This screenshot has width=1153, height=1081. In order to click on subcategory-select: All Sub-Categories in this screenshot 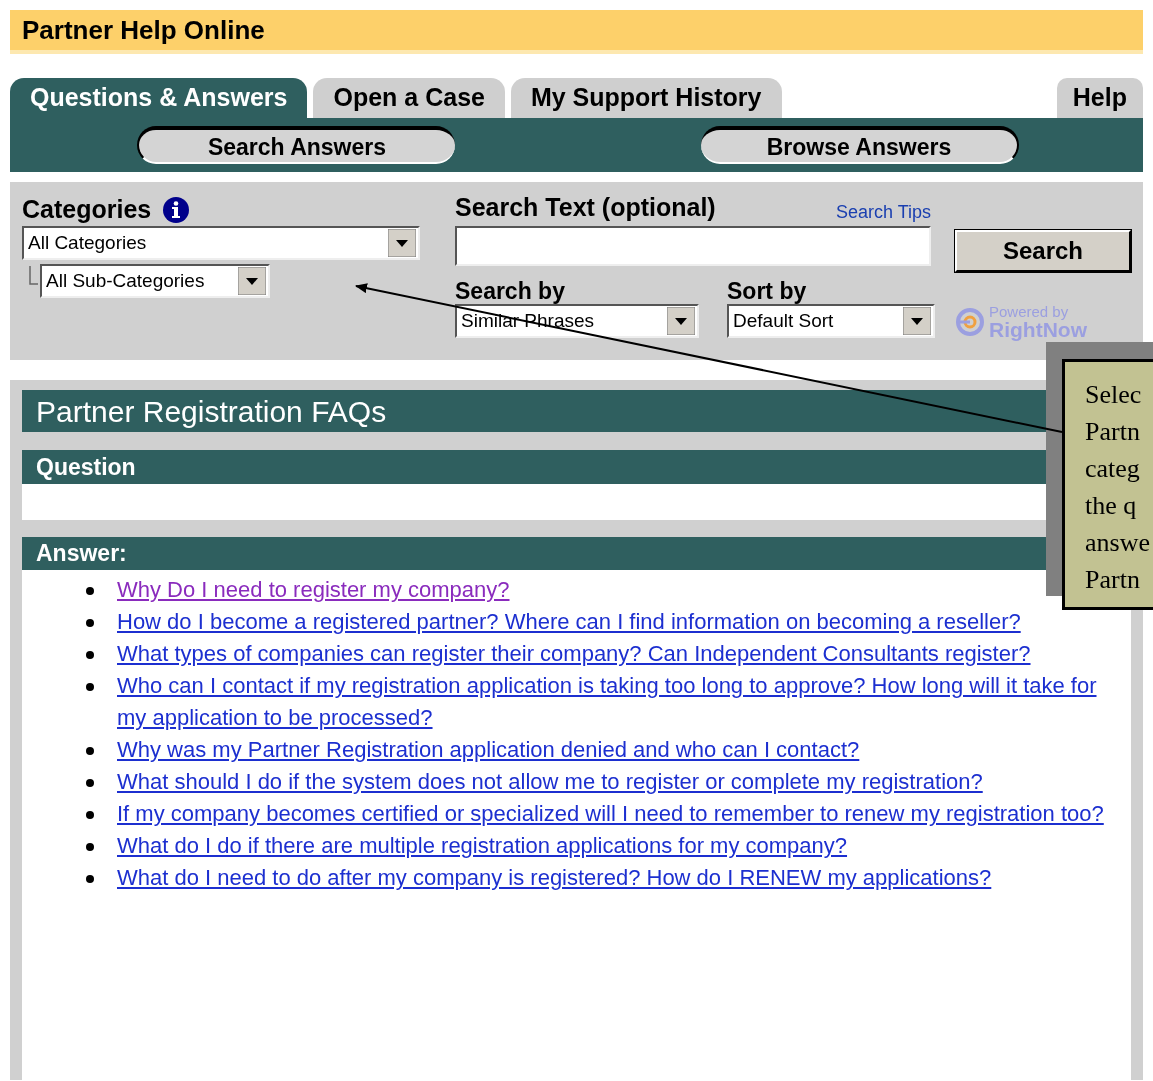, I will do `click(155, 281)`.